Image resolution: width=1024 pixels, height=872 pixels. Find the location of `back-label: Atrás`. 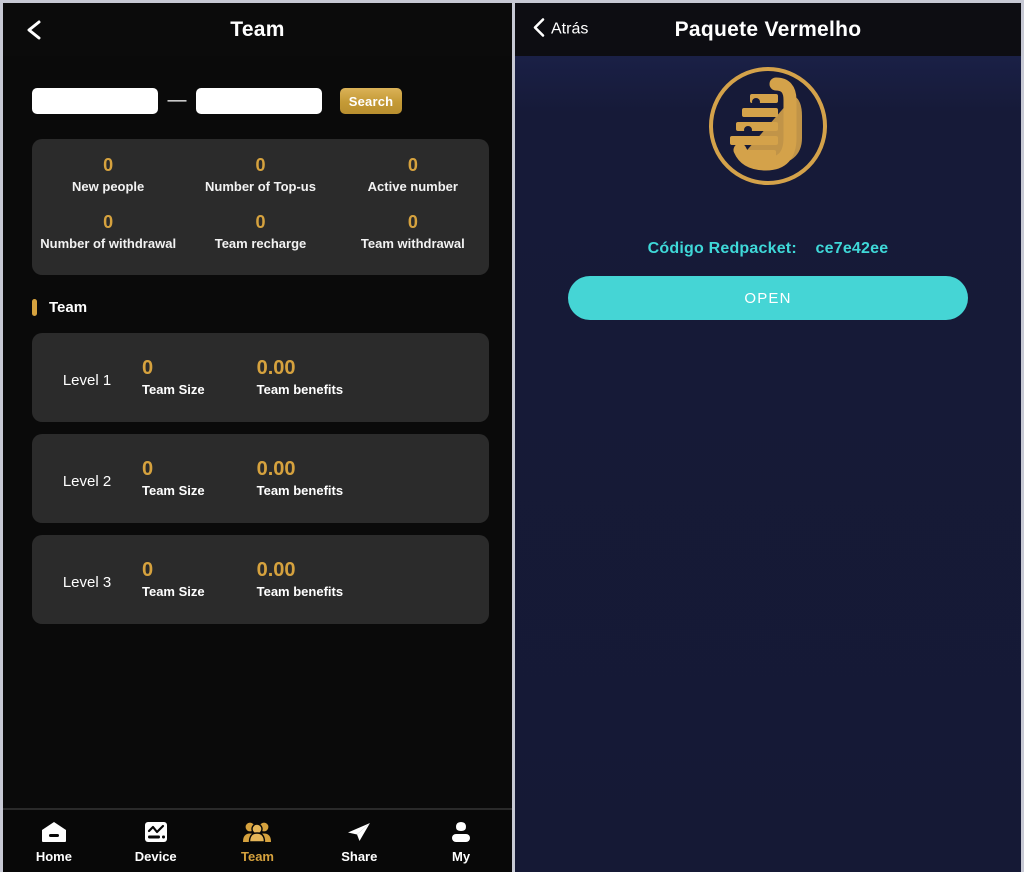

back-label: Atrás is located at coordinates (570, 29).